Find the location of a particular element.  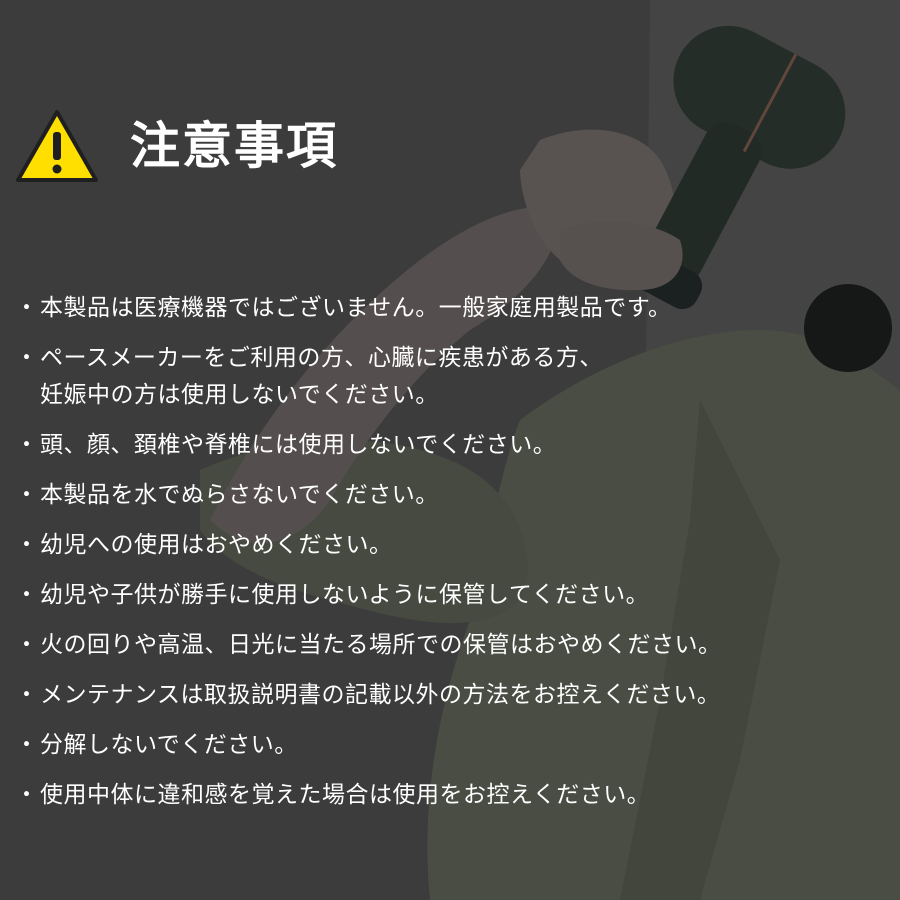

caution-item: ・ 分解しないでください。 is located at coordinates (450, 745).